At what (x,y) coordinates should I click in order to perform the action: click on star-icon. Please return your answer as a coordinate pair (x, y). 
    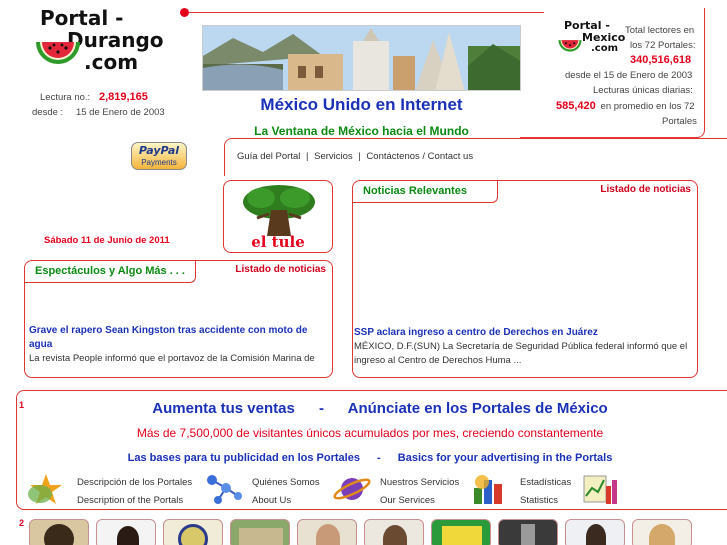
    Looking at the image, I should click on (45, 489).